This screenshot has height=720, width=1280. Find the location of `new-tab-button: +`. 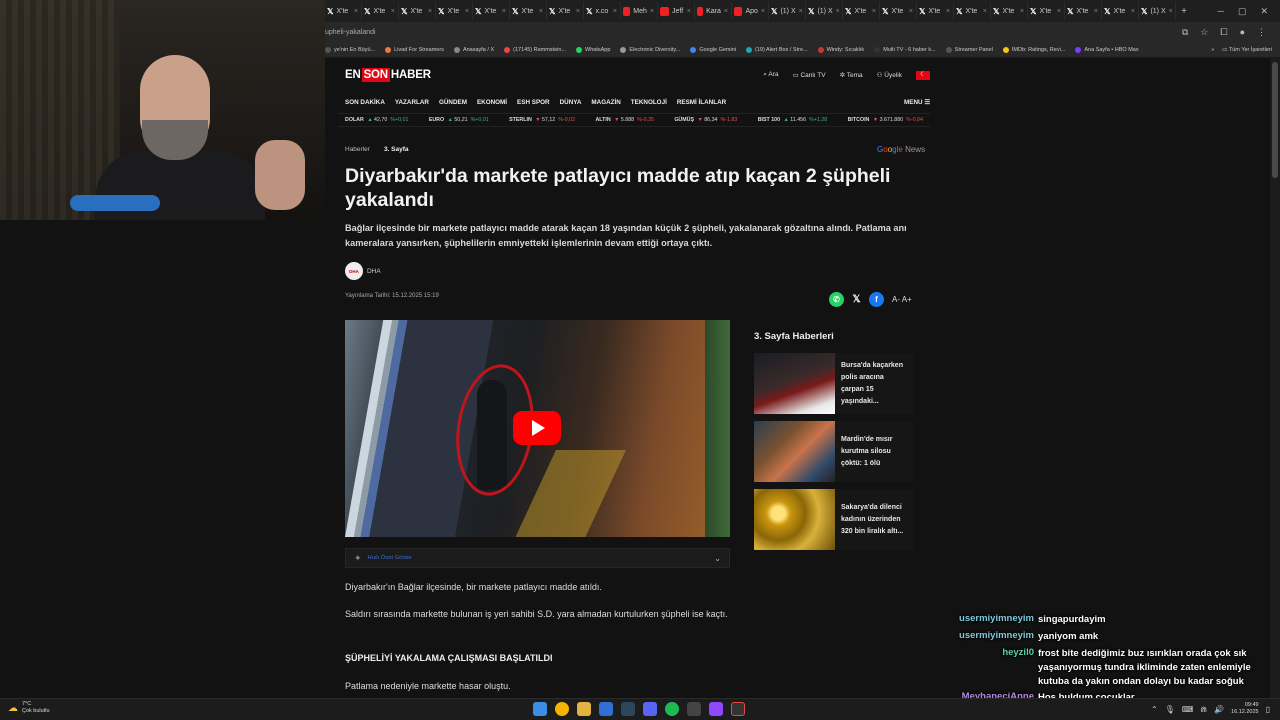

new-tab-button: + is located at coordinates (1184, 11).